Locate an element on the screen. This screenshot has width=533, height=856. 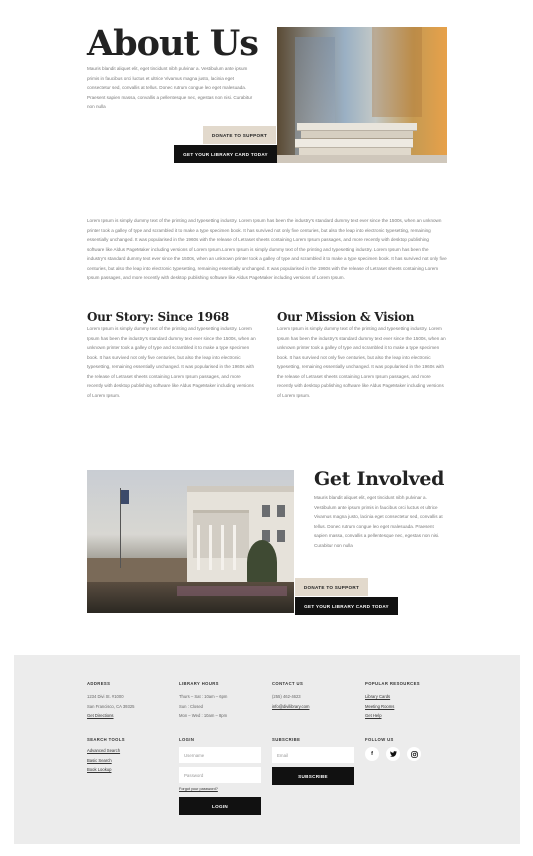
address-line1: 1234 Divi St. #1000 is located at coordinates (105, 696).